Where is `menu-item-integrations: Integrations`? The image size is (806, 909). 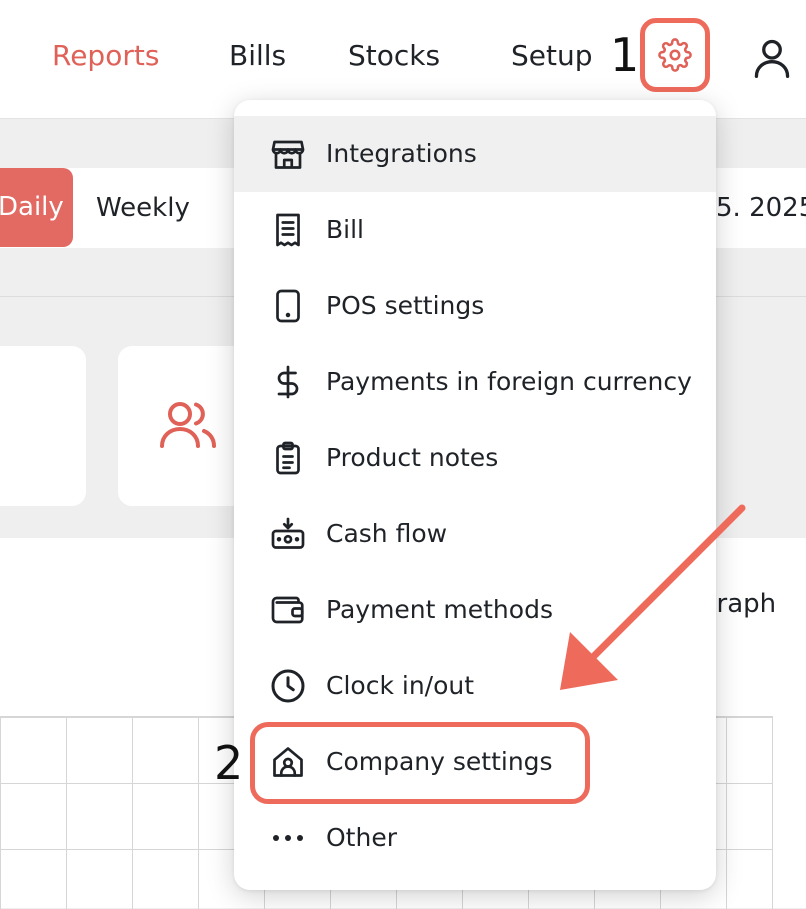
menu-item-integrations: Integrations is located at coordinates (475, 154).